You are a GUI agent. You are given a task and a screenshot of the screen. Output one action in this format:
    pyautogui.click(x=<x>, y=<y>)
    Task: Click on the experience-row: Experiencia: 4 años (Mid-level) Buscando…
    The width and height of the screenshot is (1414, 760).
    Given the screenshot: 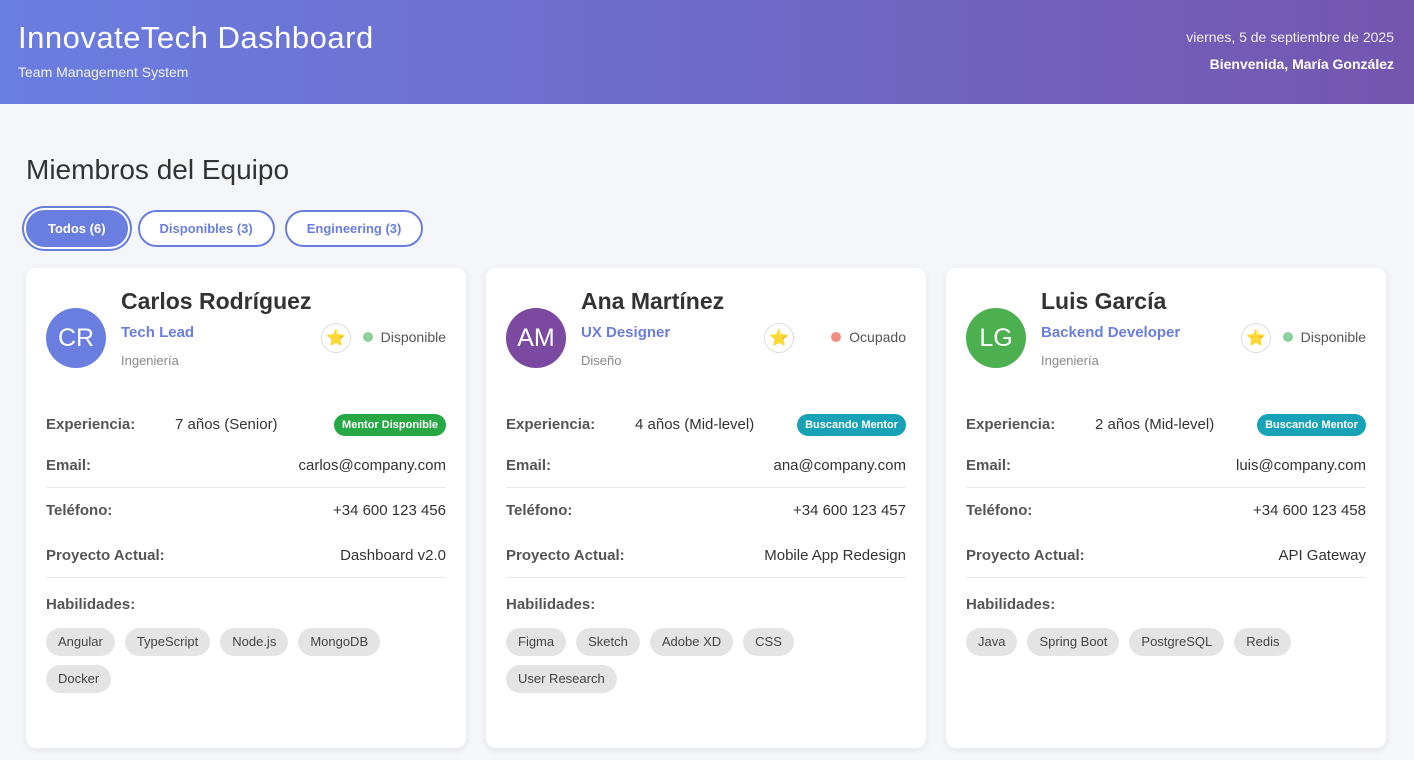 What is the action you would take?
    pyautogui.click(x=706, y=424)
    